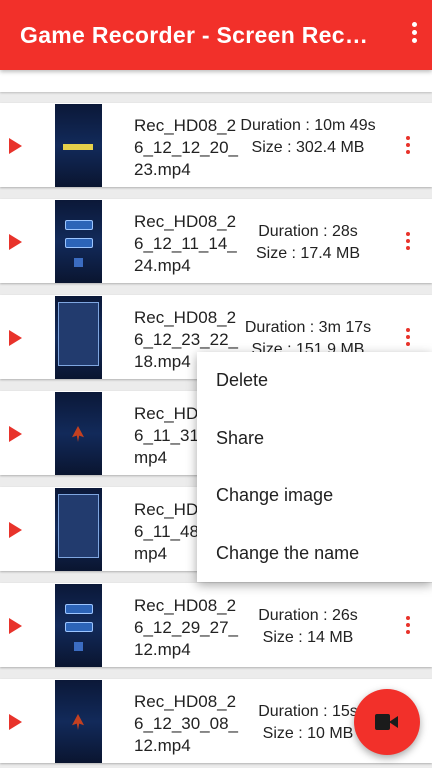 This screenshot has height=768, width=432. I want to click on file-info: Duration : 28s Size : 17.4 MB, so click(308, 243).